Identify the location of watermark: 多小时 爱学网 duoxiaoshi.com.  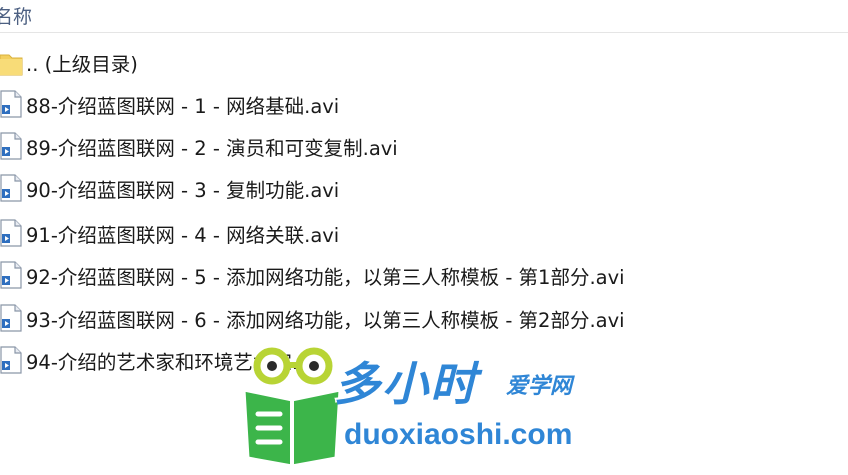
(426, 407).